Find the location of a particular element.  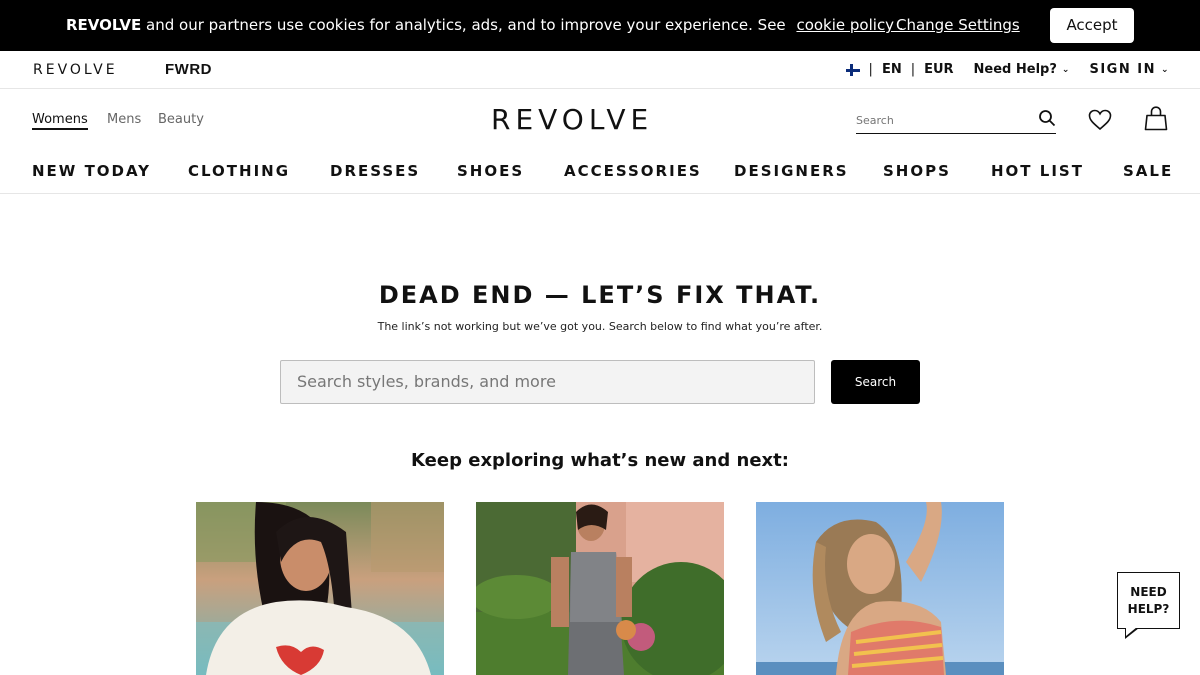

model-photo-swimwear is located at coordinates (880, 588).